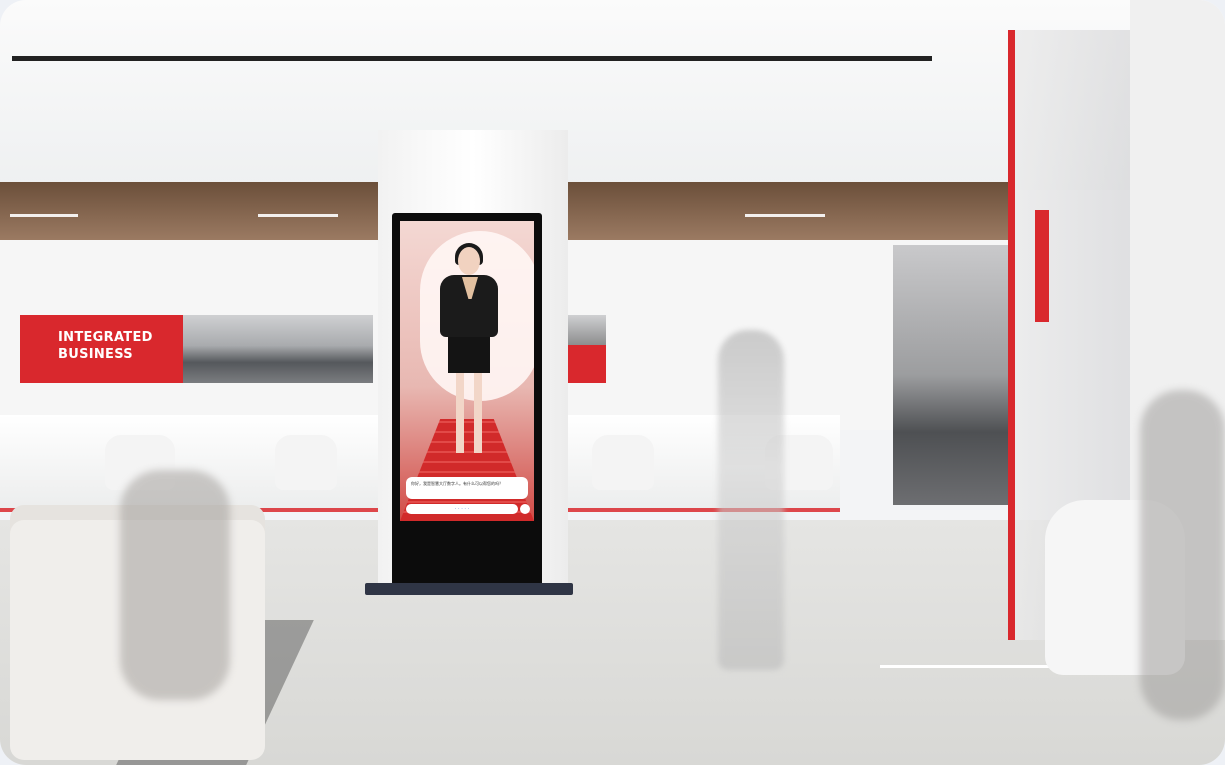 This screenshot has height=765, width=1225. What do you see at coordinates (175, 585) in the screenshot?
I see `seated-person-blurred` at bounding box center [175, 585].